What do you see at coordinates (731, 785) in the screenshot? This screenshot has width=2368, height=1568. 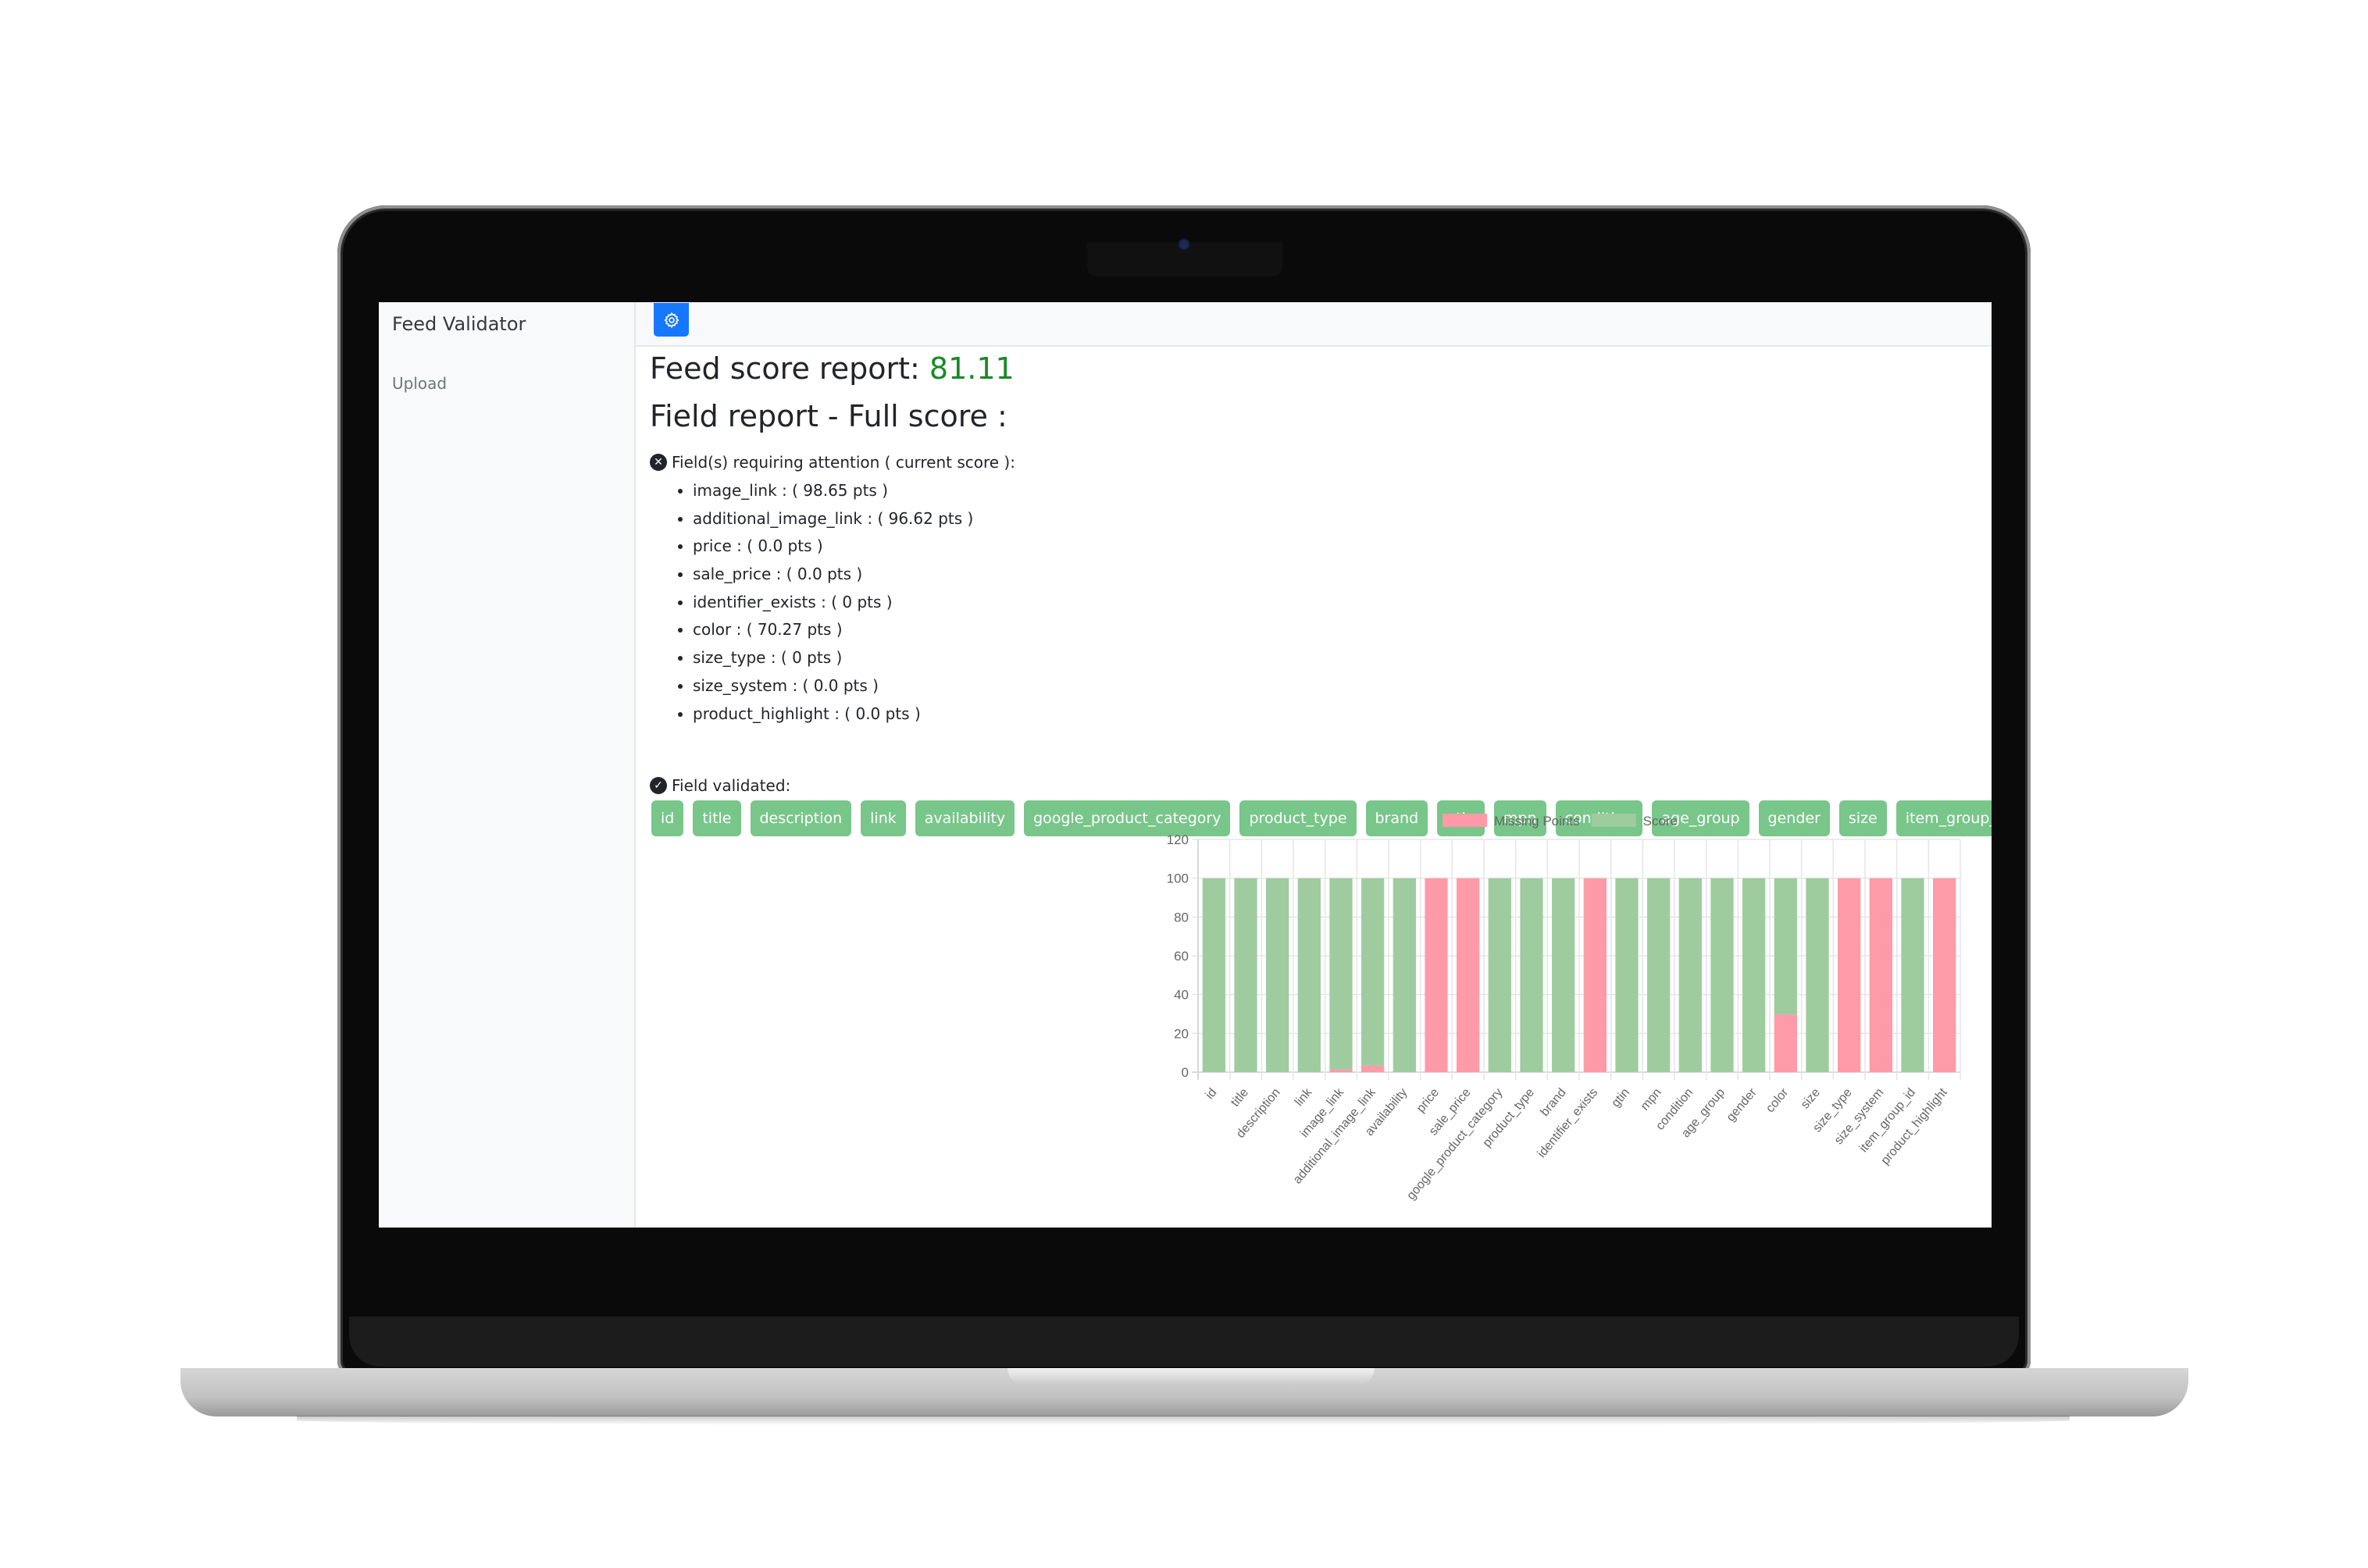 I see `validated-header: Field validated:` at bounding box center [731, 785].